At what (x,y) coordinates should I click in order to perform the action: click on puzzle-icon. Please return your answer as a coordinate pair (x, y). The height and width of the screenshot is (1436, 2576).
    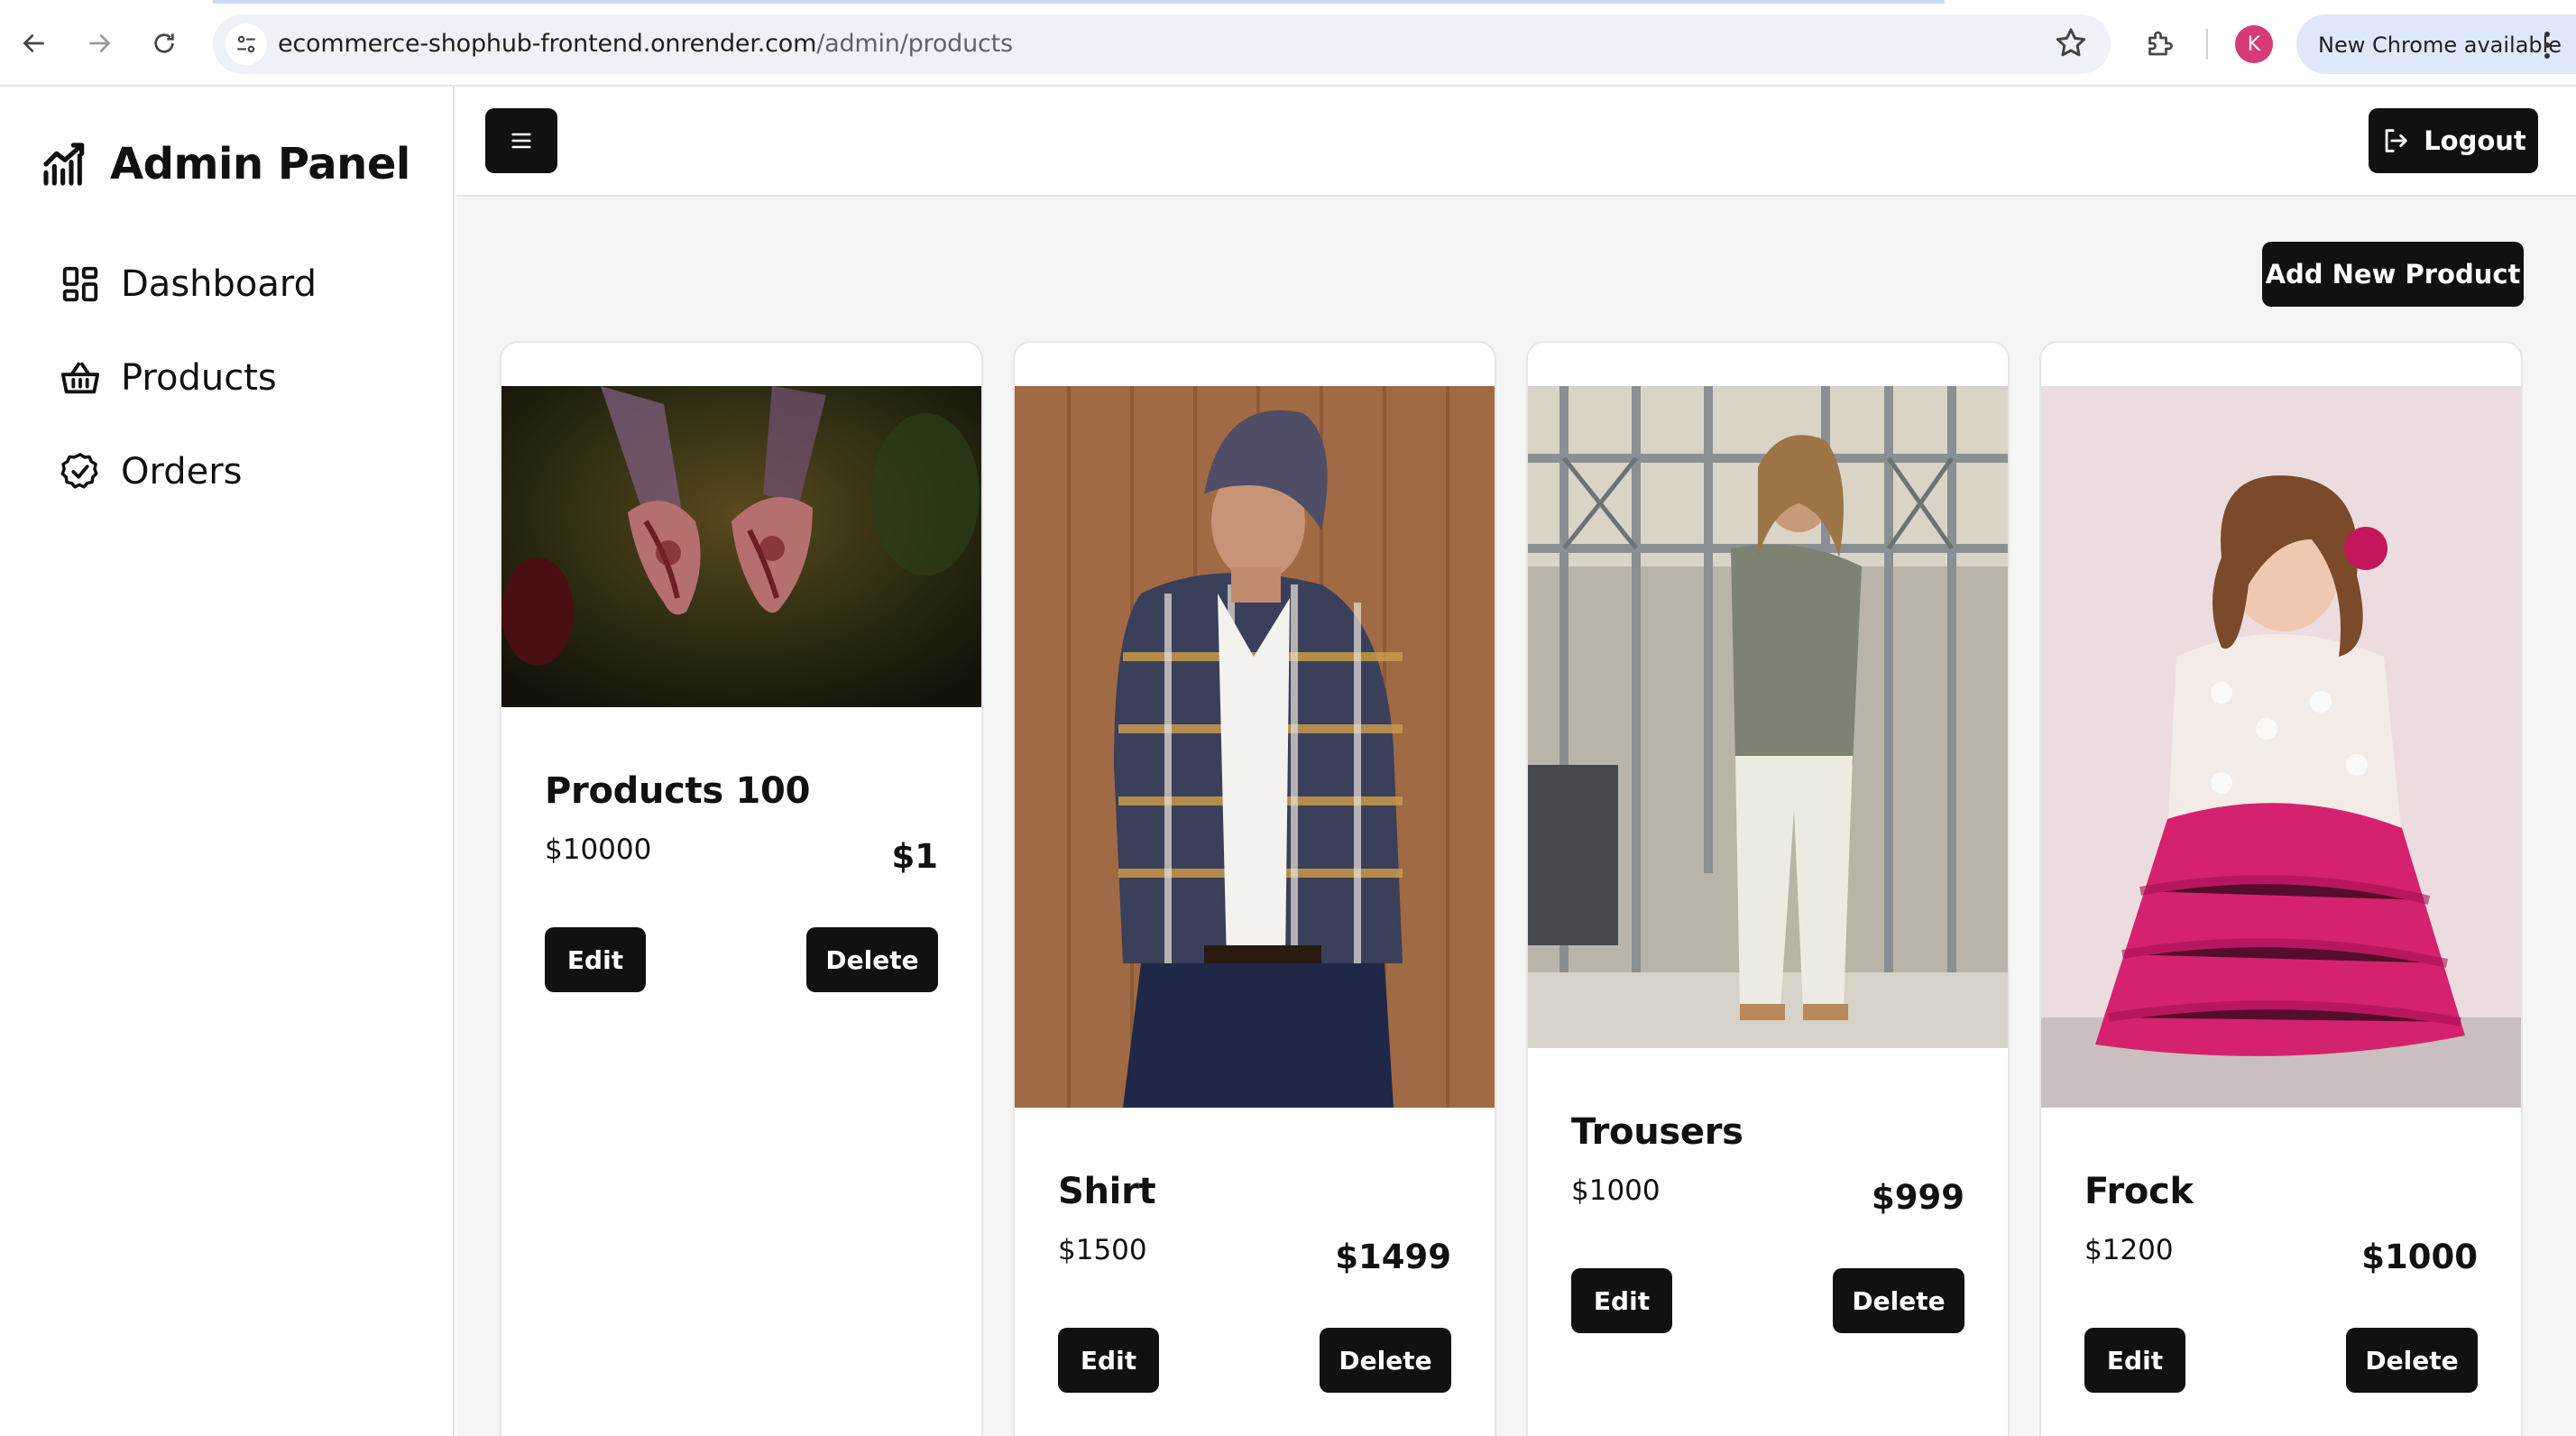
    Looking at the image, I should click on (2160, 43).